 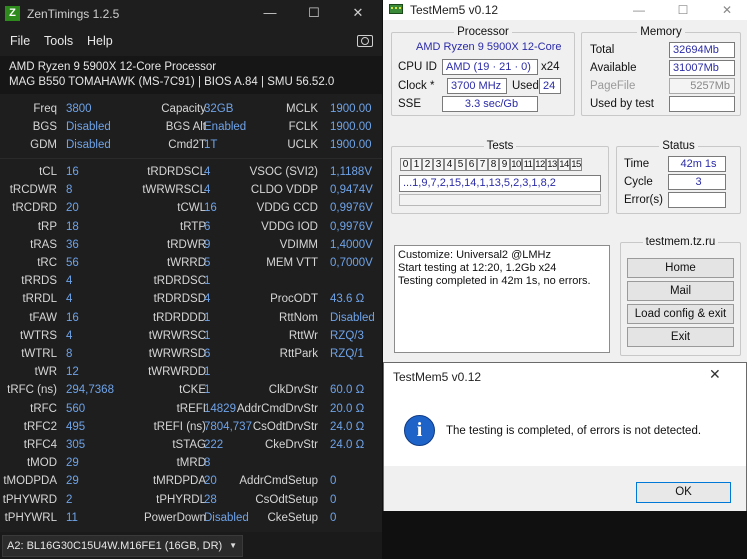 I want to click on used-label: Used, so click(x=525, y=86).